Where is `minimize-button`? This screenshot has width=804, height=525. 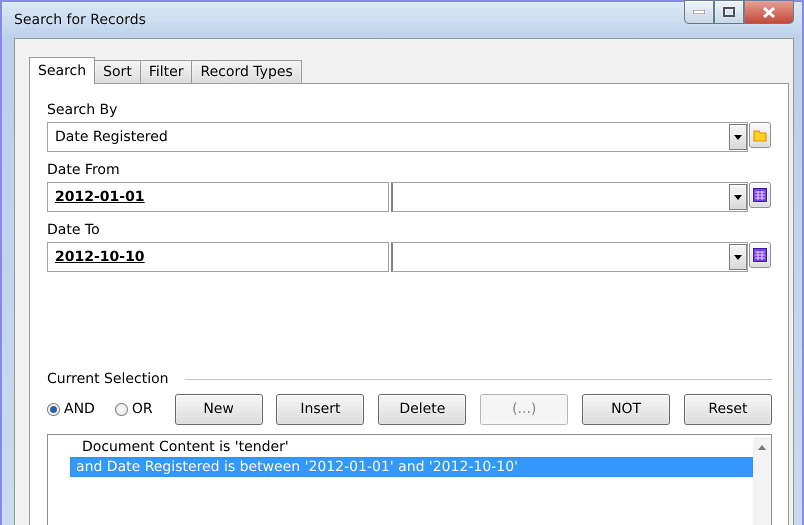 minimize-button is located at coordinates (699, 12).